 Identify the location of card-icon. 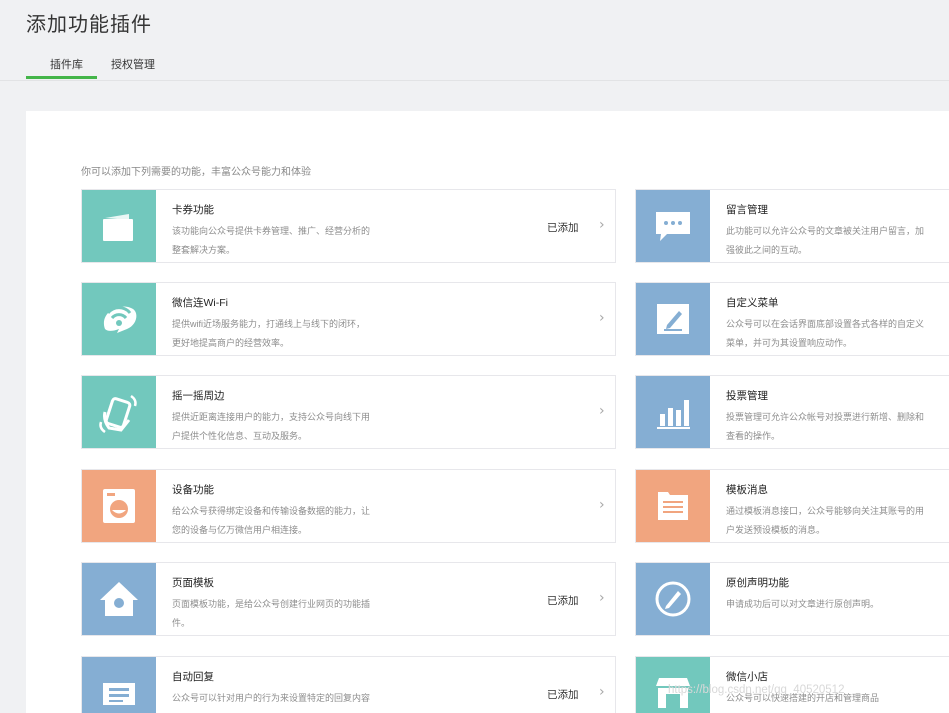
(119, 226).